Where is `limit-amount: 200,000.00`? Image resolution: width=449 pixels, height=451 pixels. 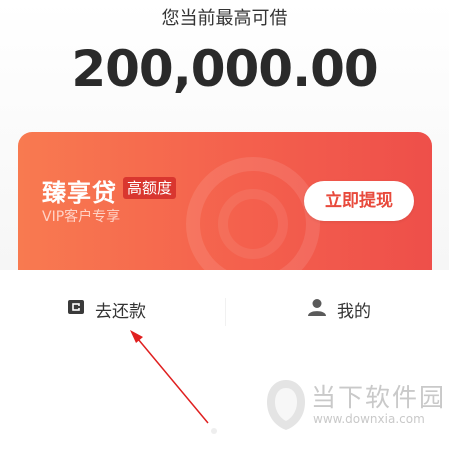
limit-amount: 200,000.00 is located at coordinates (224, 69).